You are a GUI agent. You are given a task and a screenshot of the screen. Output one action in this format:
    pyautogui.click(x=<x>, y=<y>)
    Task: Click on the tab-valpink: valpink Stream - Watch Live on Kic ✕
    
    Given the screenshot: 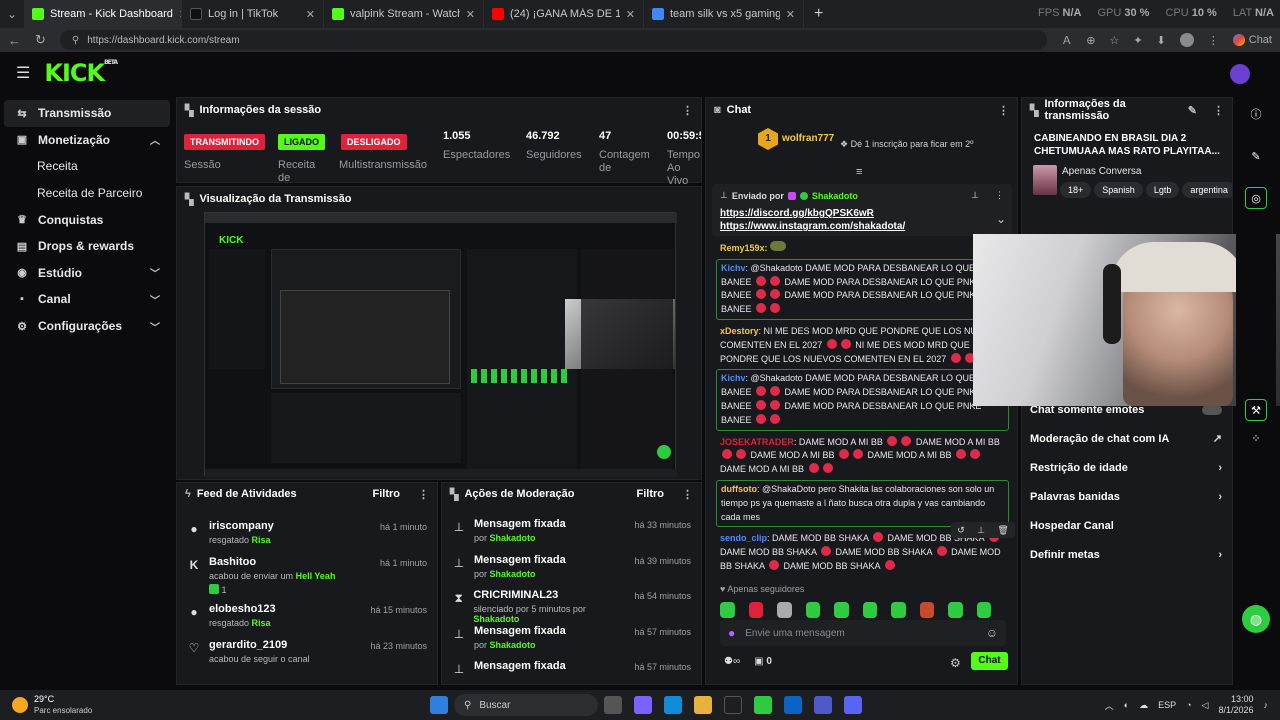 What is the action you would take?
    pyautogui.click(x=404, y=14)
    